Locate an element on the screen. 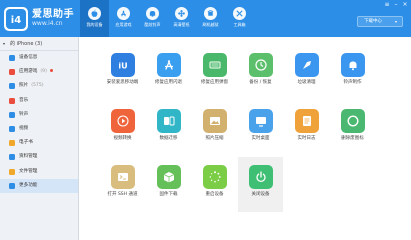  ringtones-icon is located at coordinates (12, 114).